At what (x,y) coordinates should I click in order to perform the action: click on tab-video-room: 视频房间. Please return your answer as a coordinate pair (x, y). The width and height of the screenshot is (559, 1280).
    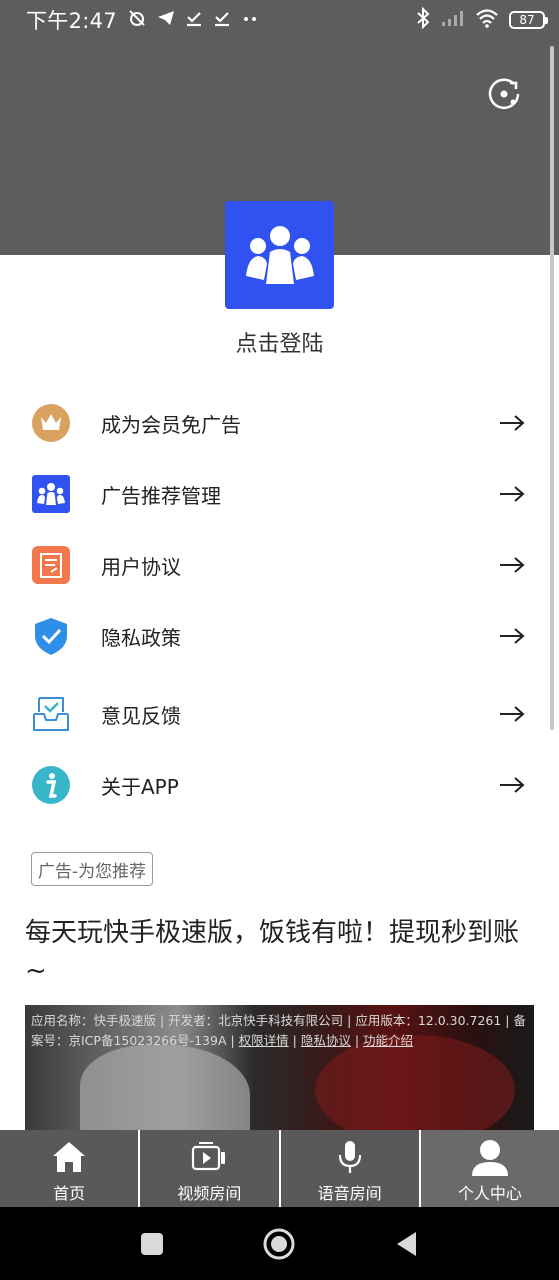
    Looking at the image, I should click on (210, 1168).